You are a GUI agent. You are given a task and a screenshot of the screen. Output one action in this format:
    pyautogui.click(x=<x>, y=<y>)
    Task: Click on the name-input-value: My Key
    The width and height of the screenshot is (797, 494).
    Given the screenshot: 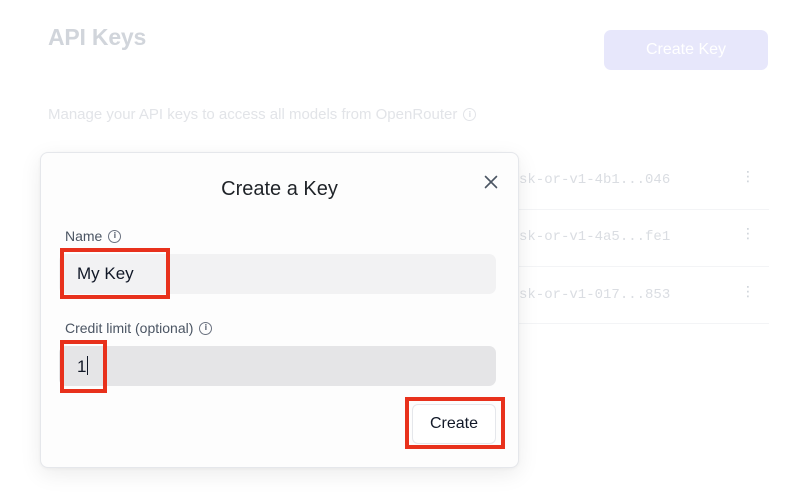 What is the action you would take?
    pyautogui.click(x=105, y=273)
    